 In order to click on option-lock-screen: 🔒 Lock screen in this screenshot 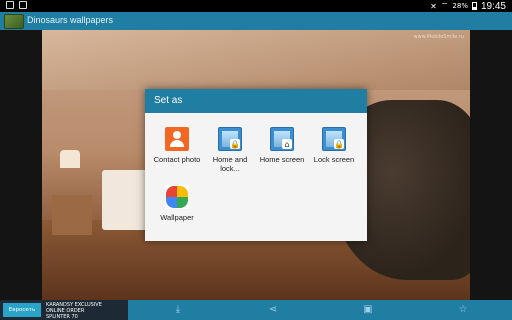, I will do `click(334, 145)`.